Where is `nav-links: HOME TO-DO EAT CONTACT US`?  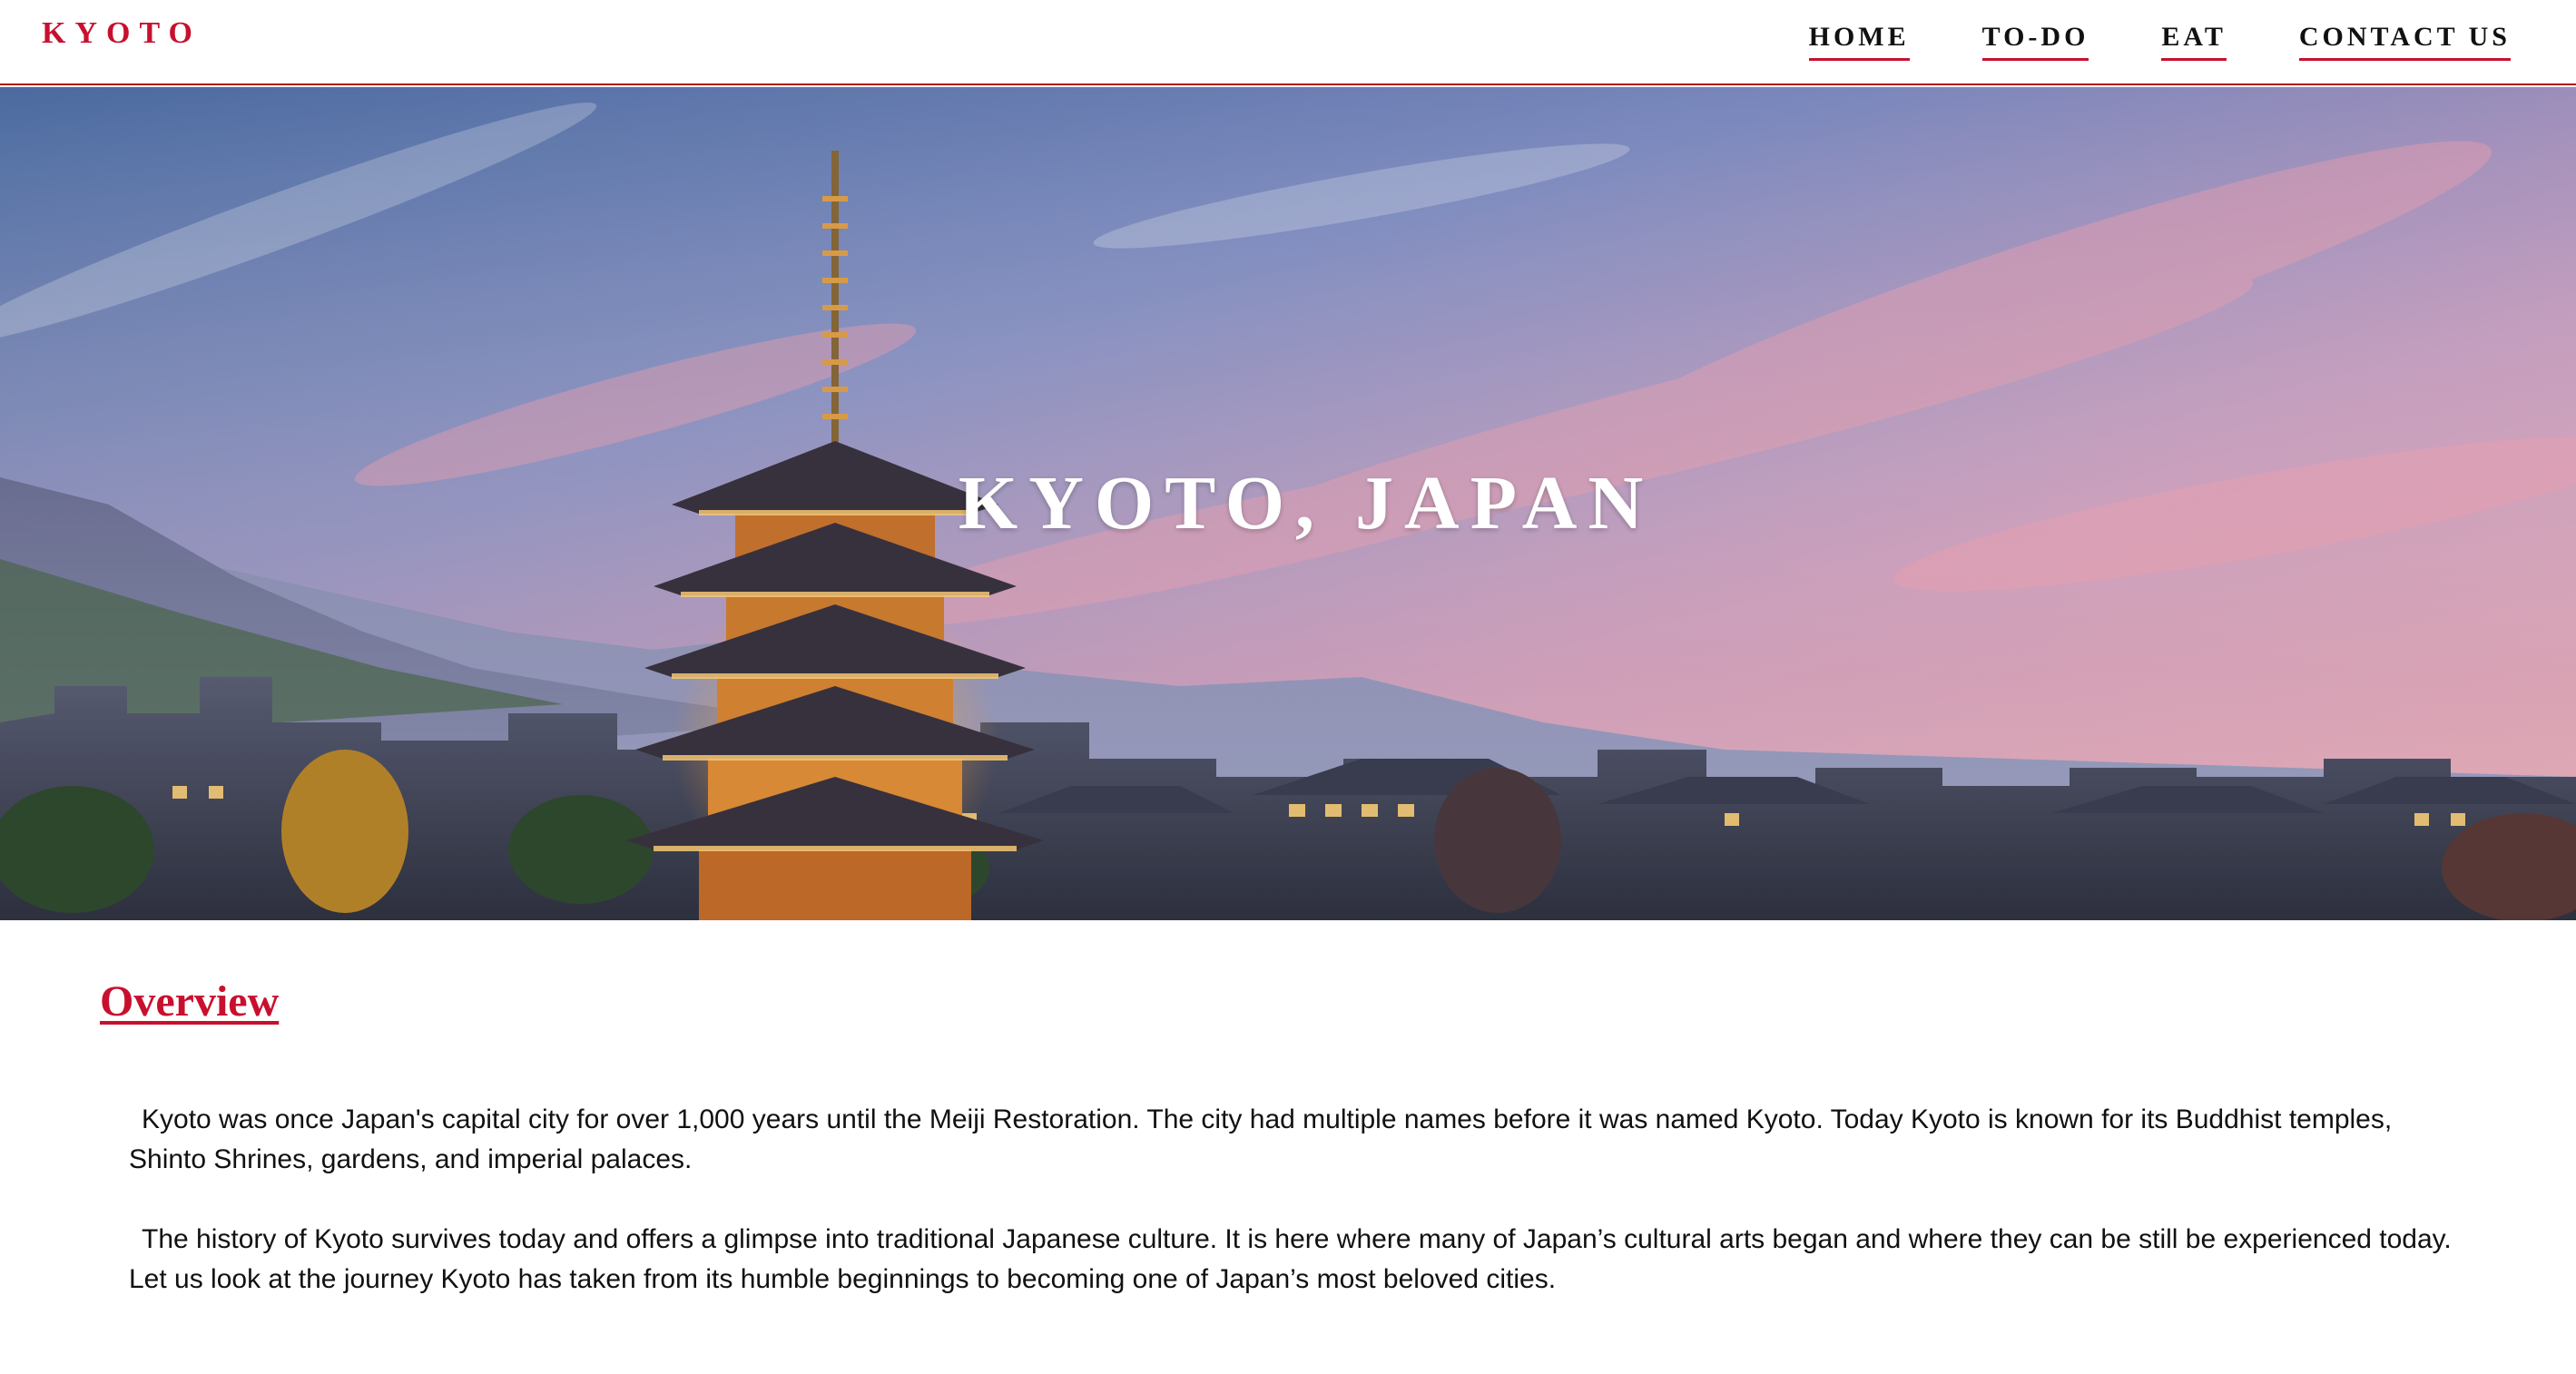
nav-links: HOME TO-DO EAT CONTACT US is located at coordinates (2159, 40).